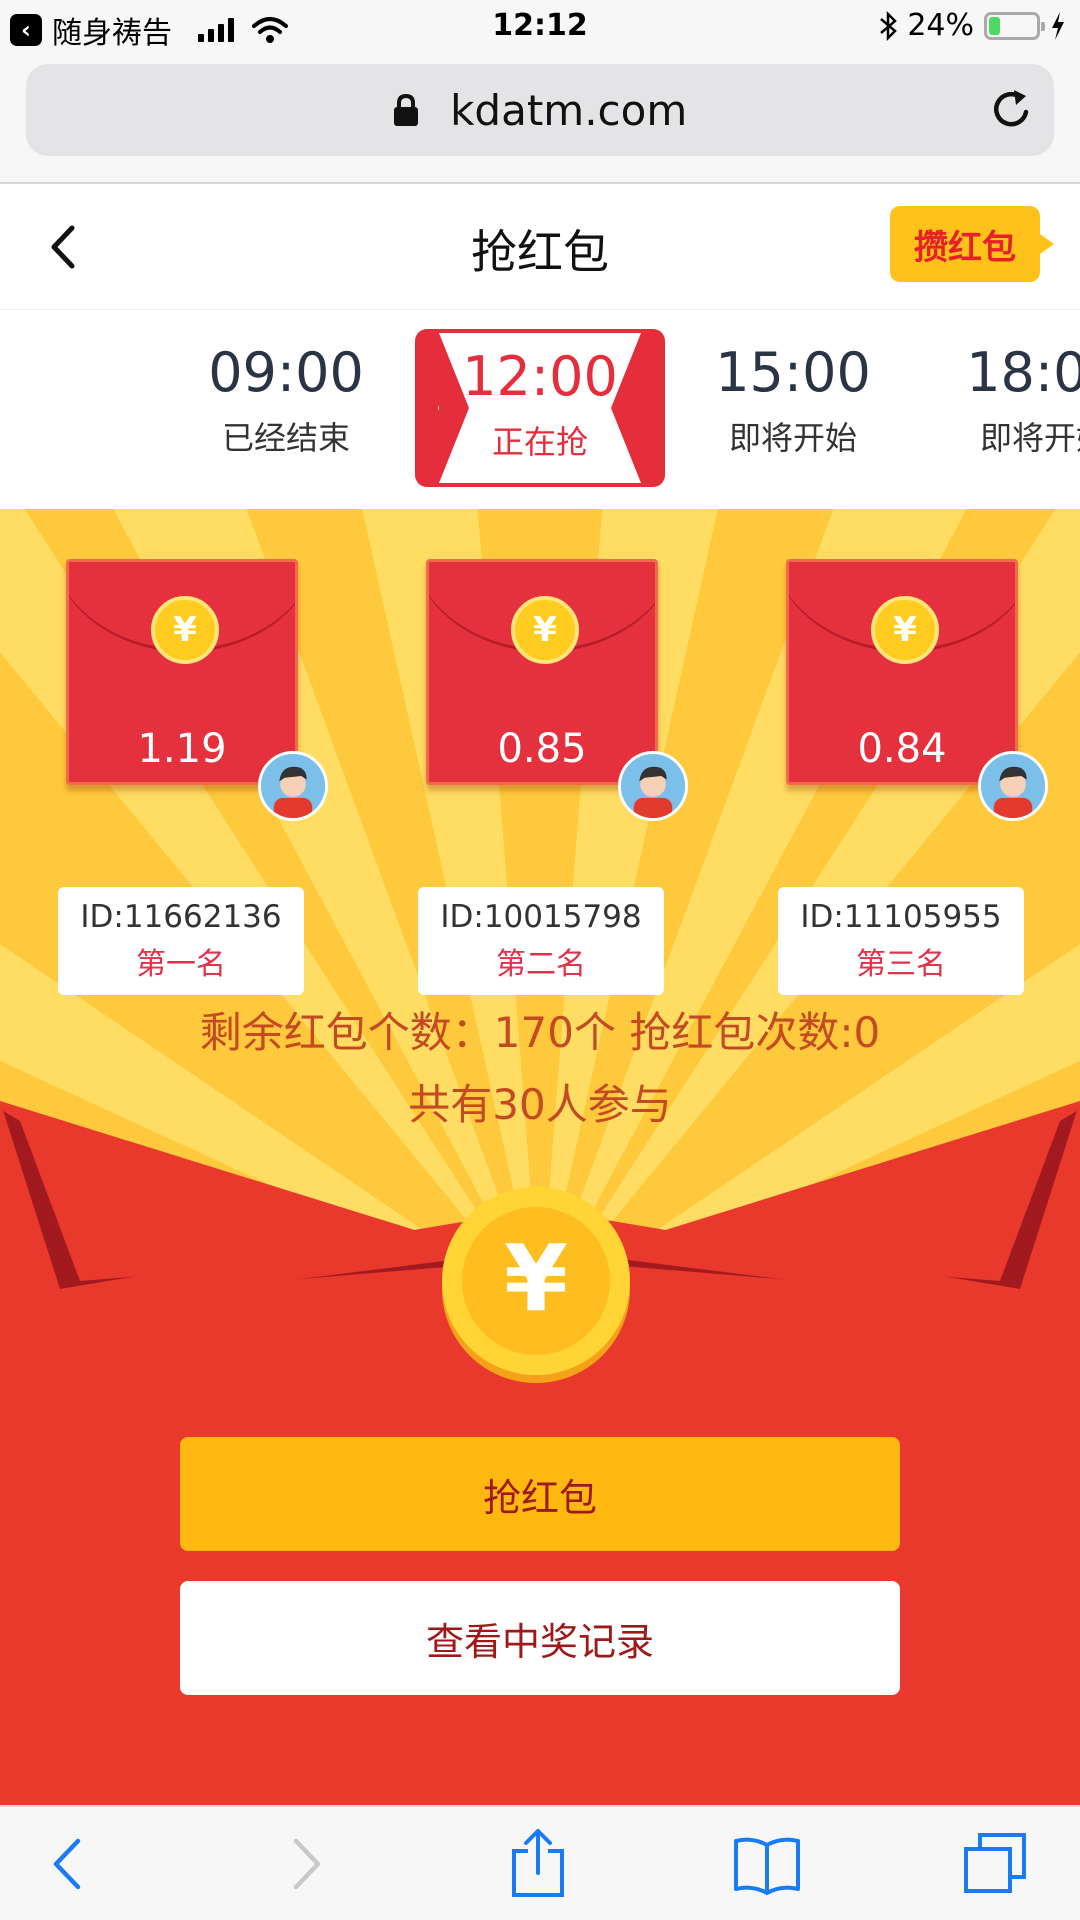  What do you see at coordinates (995, 1863) in the screenshot?
I see `tabs-icon` at bounding box center [995, 1863].